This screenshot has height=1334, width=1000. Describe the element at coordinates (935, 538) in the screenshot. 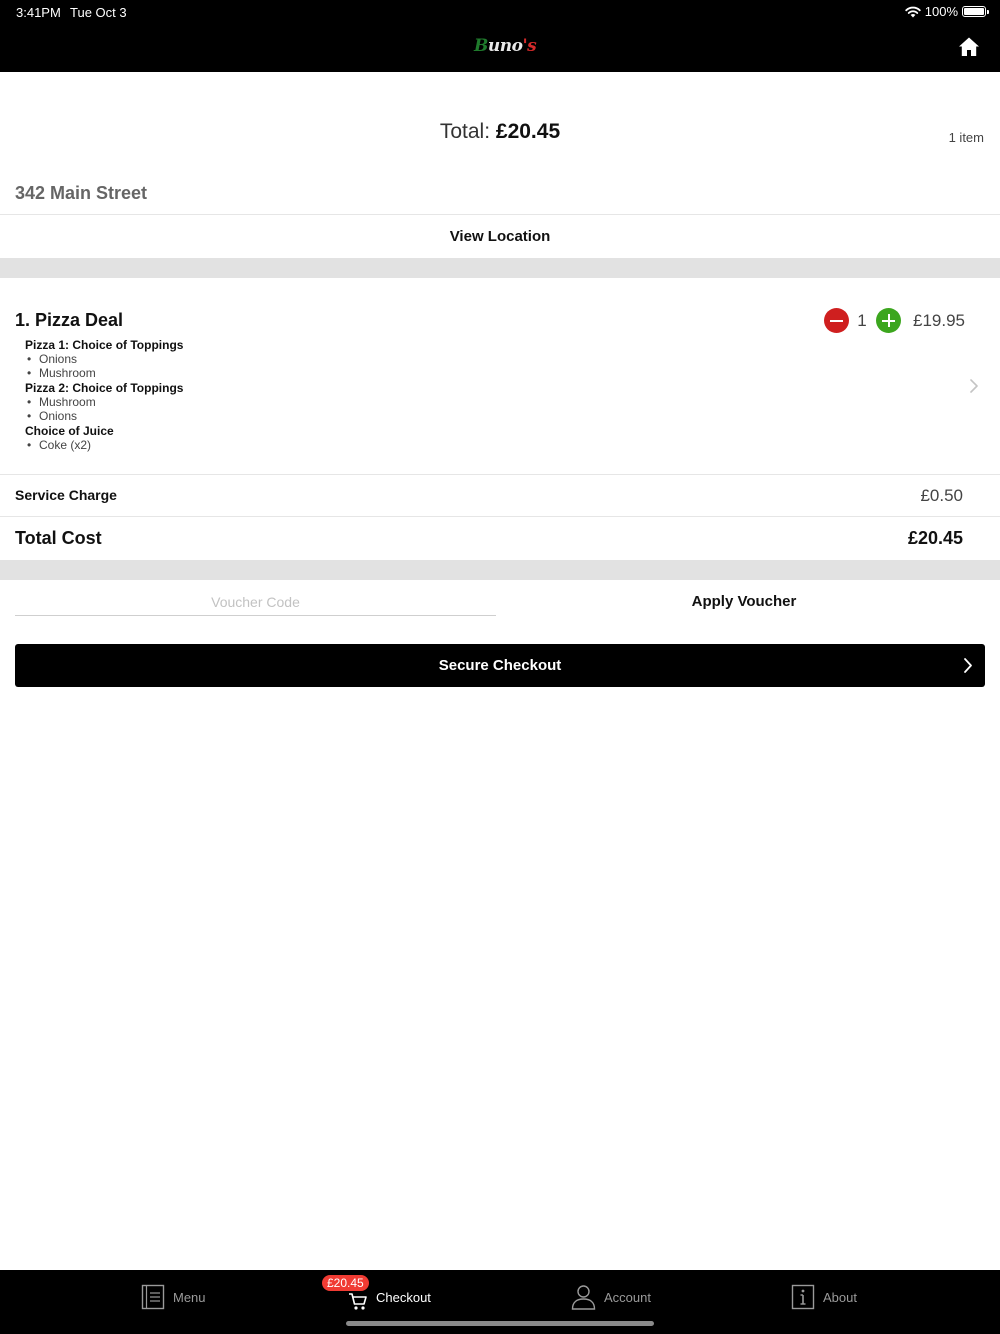

I see `total-cost-value: £20.45` at that location.